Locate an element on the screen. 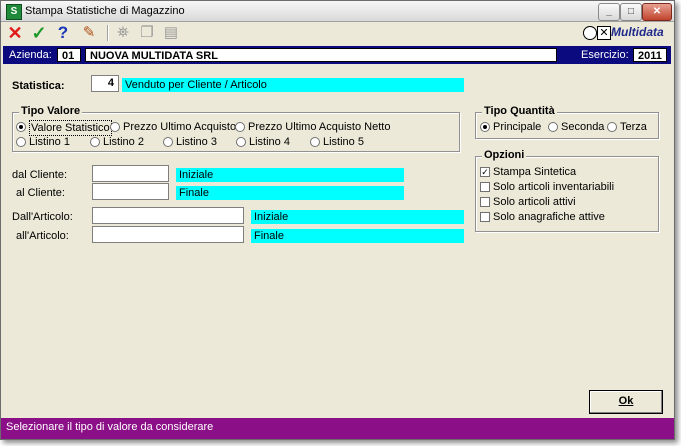  al-articolo-input is located at coordinates (168, 234).